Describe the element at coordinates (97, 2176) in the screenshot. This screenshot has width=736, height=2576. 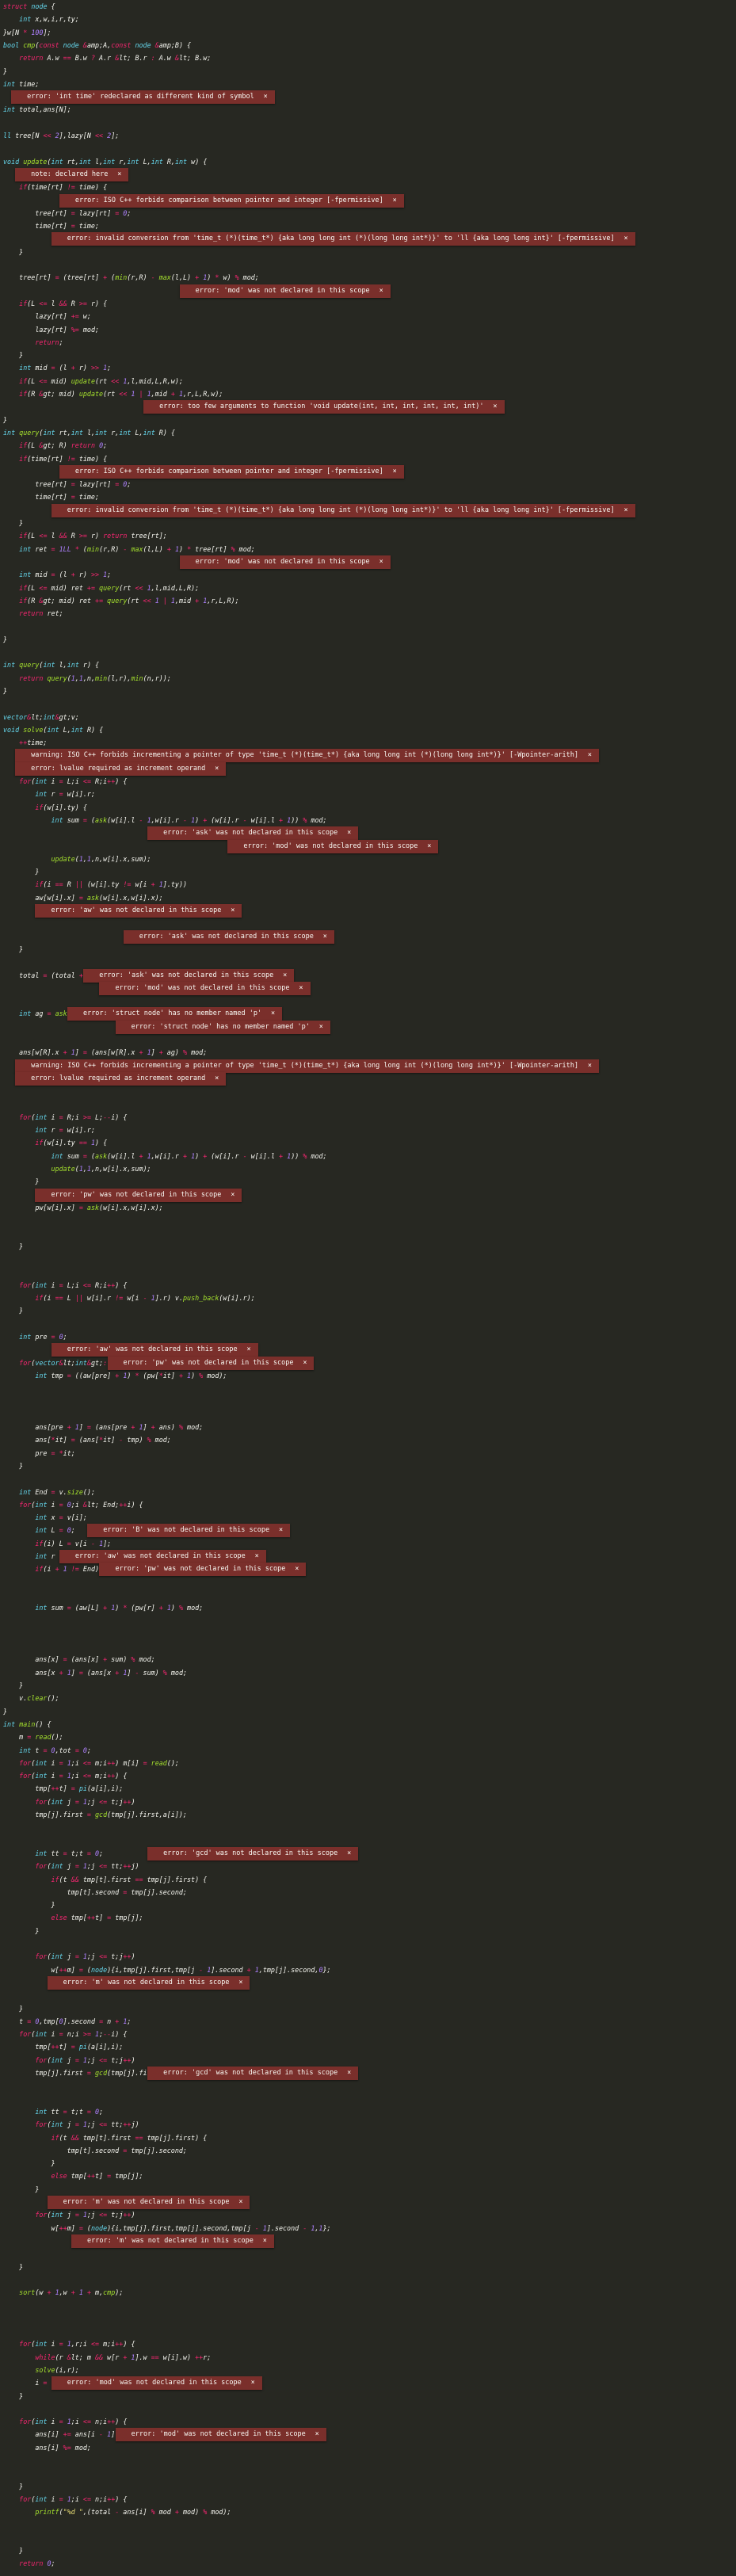
I see `code-line: else tmp[++t] = tmp[j];` at that location.